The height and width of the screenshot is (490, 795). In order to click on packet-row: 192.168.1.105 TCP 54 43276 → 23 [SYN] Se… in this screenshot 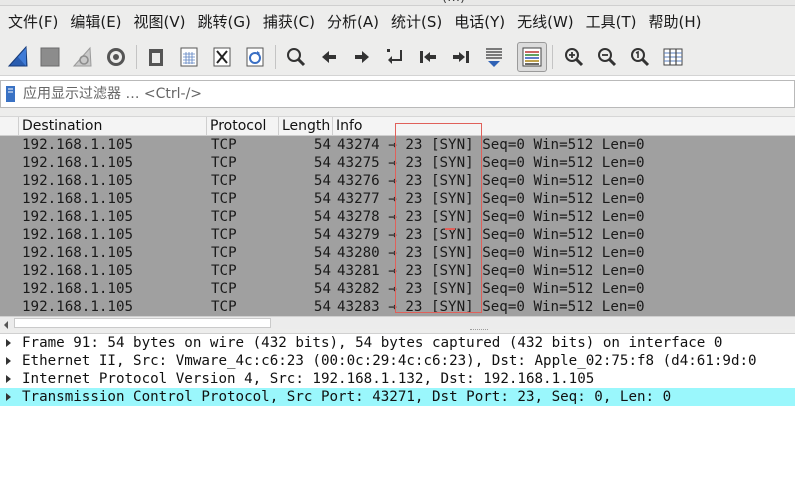, I will do `click(397, 181)`.